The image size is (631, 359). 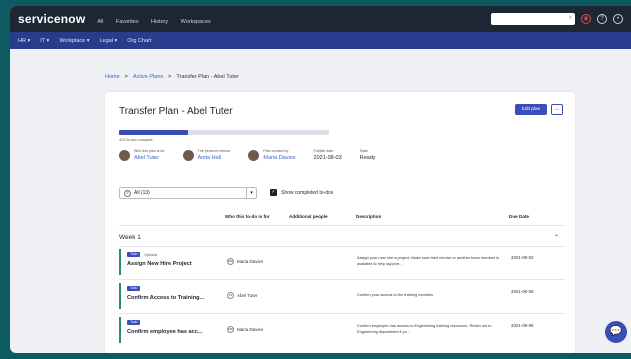 What do you see at coordinates (519, 216) in the screenshot?
I see `col-due-date: Due Date` at bounding box center [519, 216].